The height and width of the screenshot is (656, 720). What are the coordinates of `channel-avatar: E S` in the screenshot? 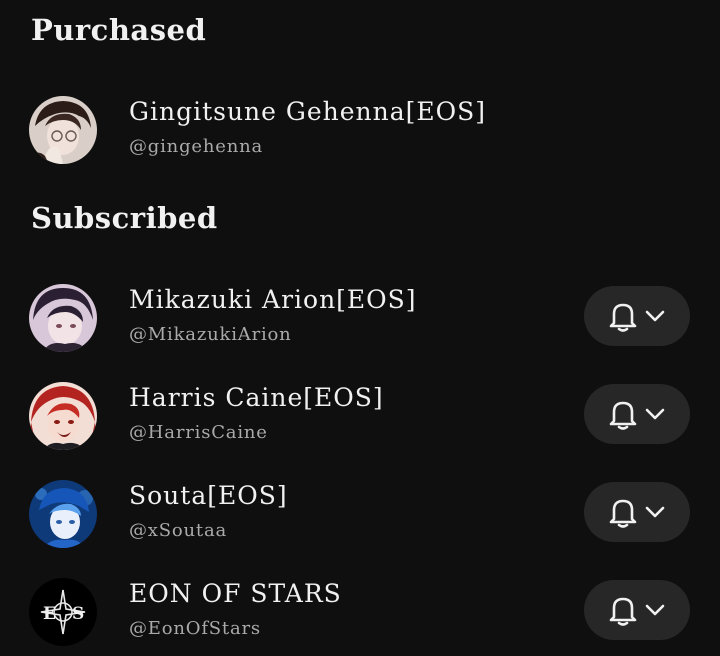 It's located at (63, 612).